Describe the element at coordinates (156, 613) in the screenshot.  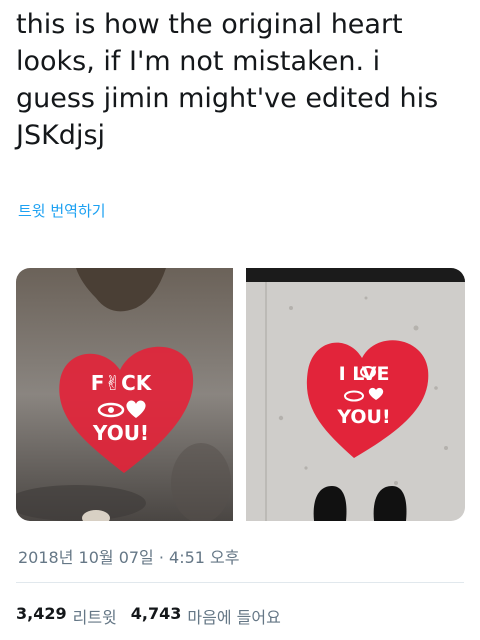
I see `likes-count: 4,743` at that location.